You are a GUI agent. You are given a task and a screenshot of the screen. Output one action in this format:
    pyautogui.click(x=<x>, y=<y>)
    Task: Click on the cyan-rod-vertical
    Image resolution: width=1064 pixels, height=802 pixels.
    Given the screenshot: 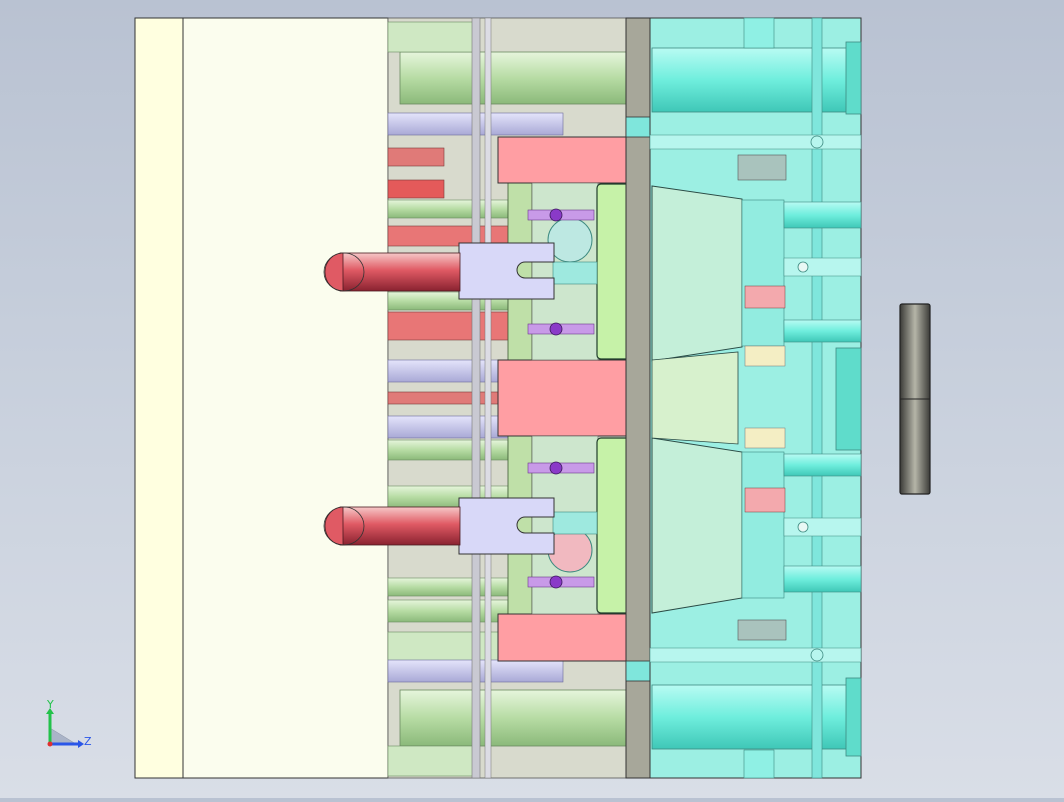 What is the action you would take?
    pyautogui.click(x=817, y=398)
    